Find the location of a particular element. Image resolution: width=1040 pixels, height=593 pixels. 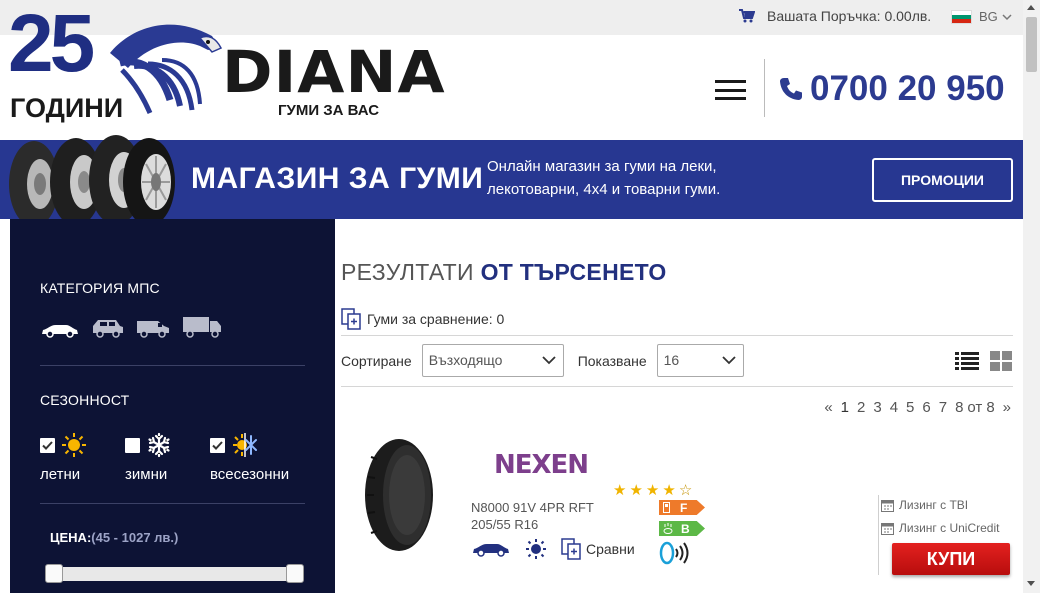

wet-grip-icon is located at coordinates (668, 528).